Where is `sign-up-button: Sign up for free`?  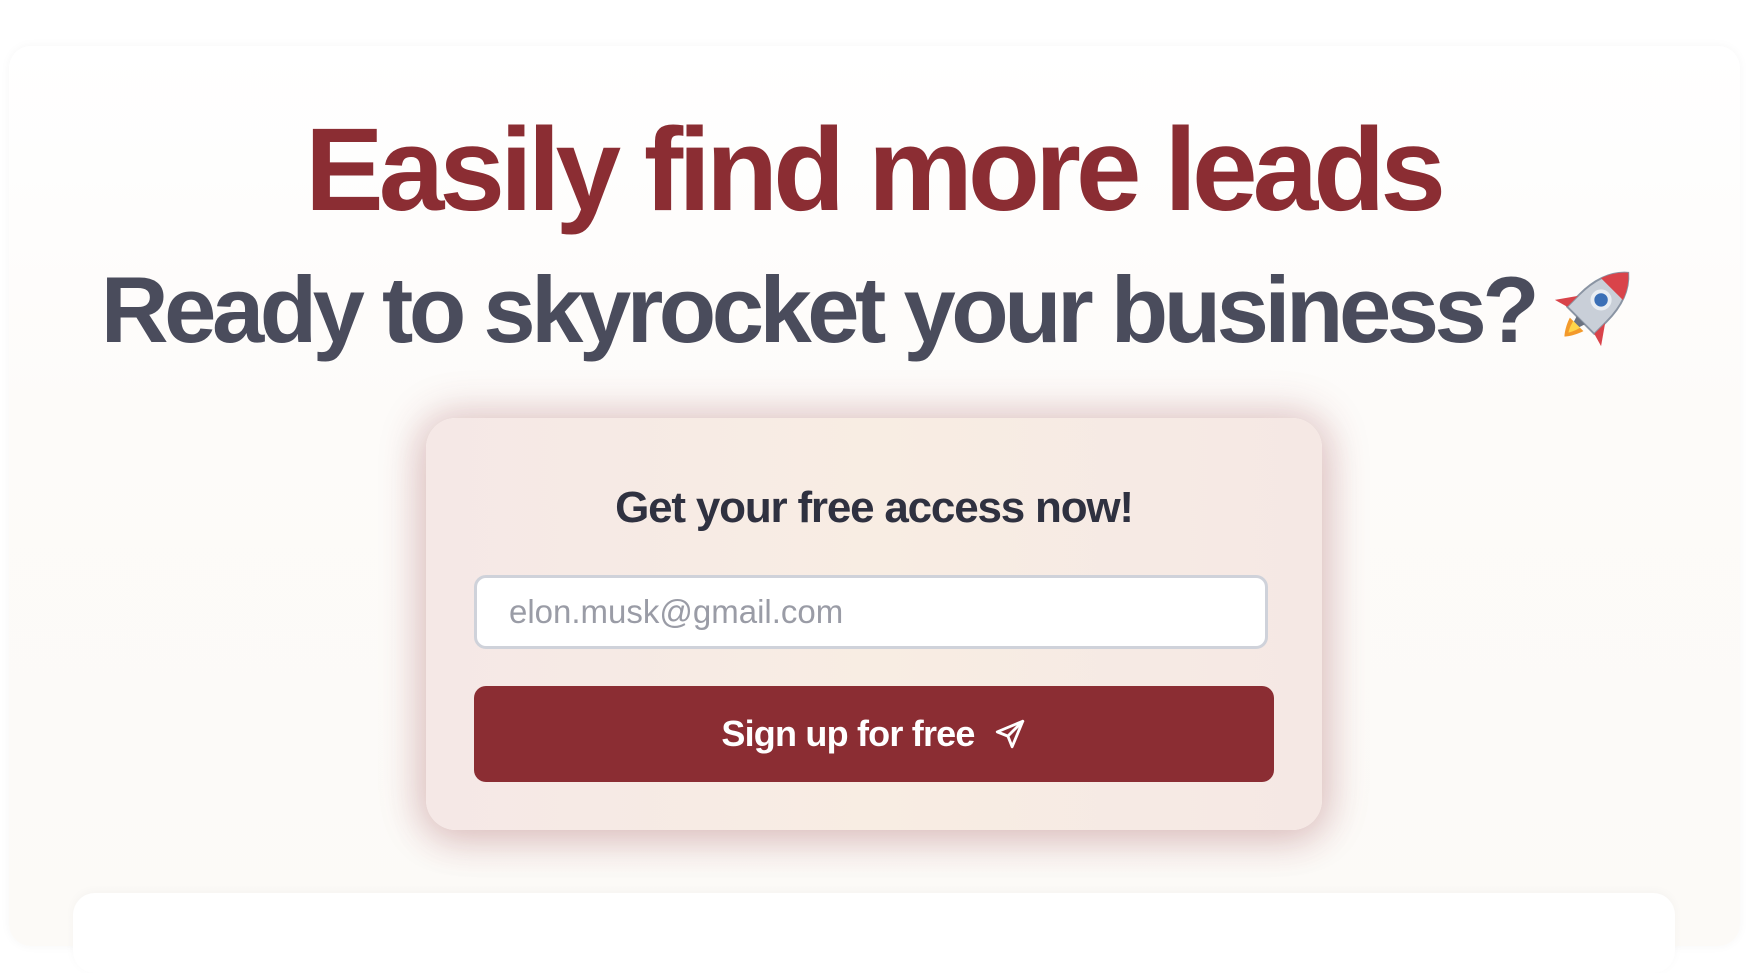 sign-up-button: Sign up for free is located at coordinates (874, 734).